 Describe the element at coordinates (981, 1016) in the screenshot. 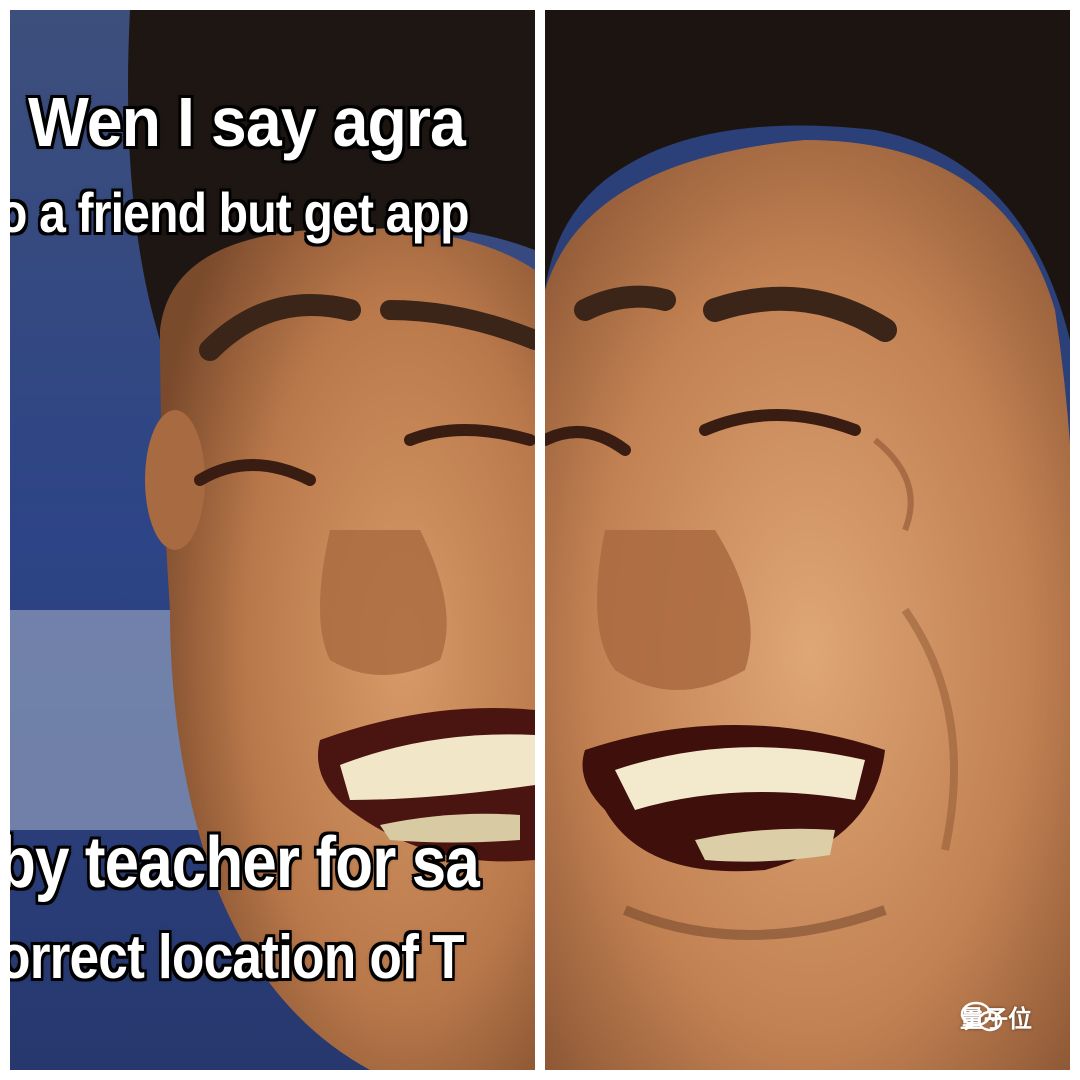

I see `wechat-icon` at that location.